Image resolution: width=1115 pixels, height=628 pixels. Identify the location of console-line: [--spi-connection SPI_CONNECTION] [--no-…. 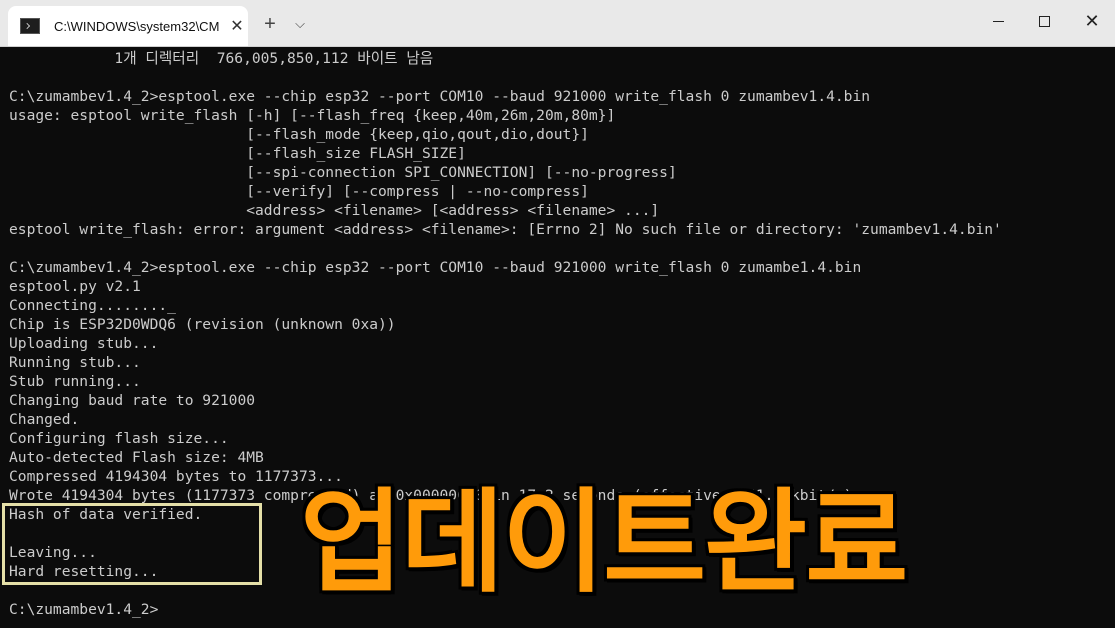
(343, 172).